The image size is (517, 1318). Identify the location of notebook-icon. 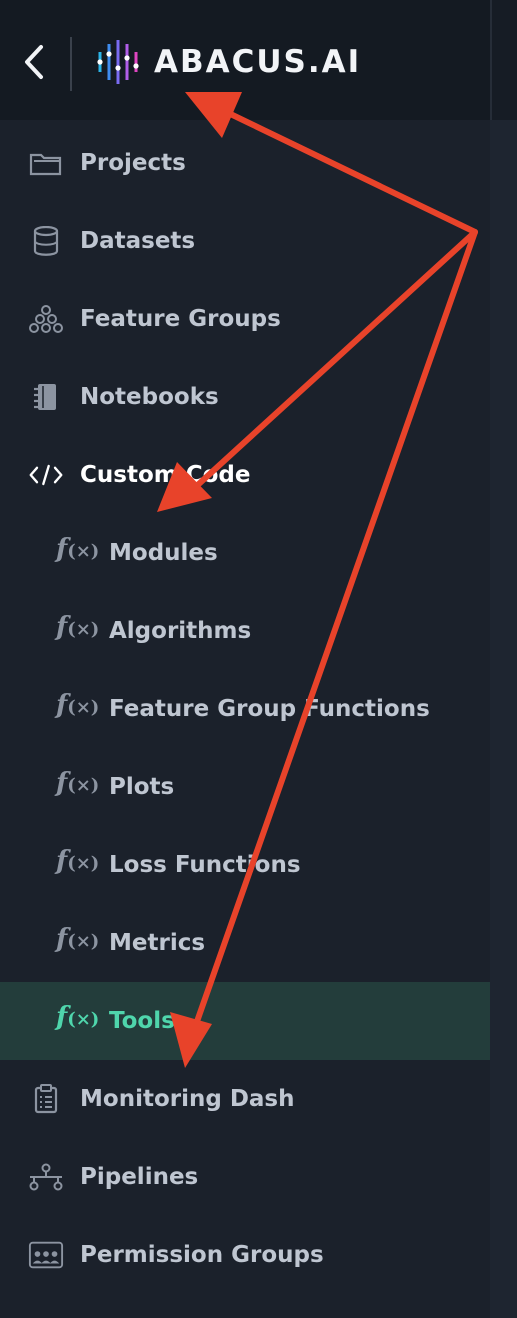
(46, 397).